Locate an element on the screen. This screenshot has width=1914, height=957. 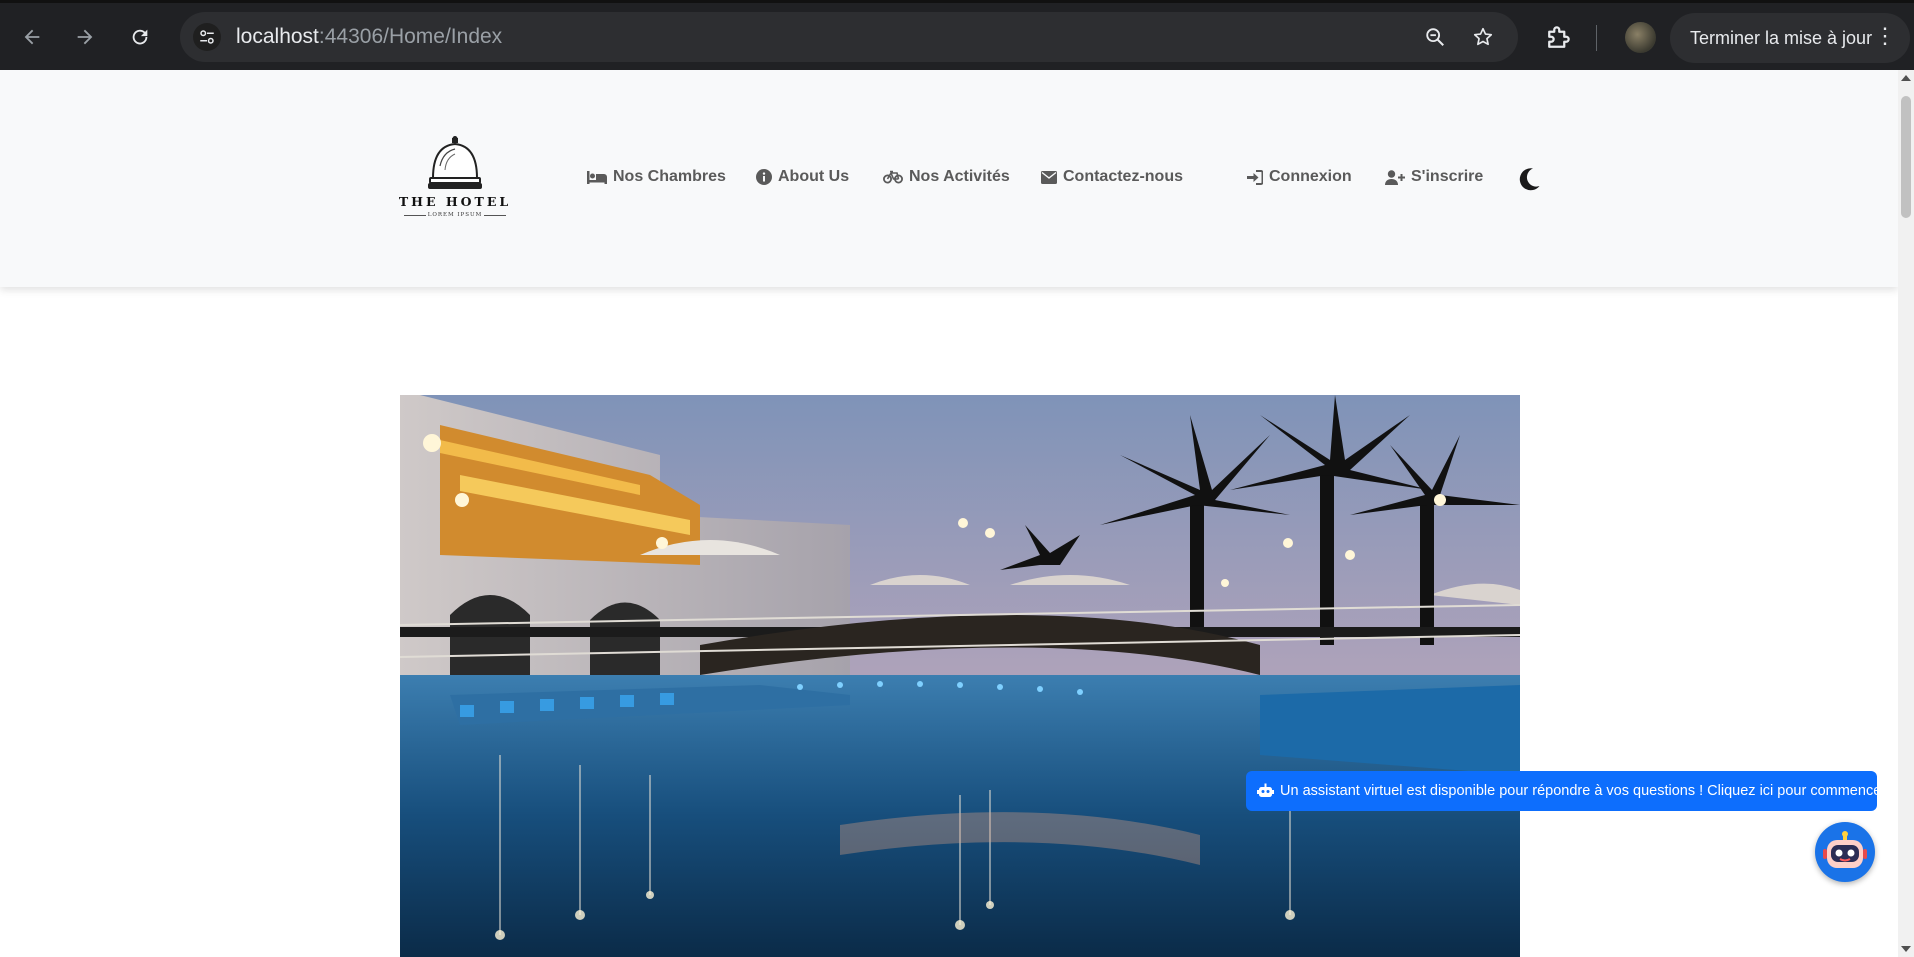
nav-link-contactez-nous: Contactez-nous is located at coordinates (1112, 177).